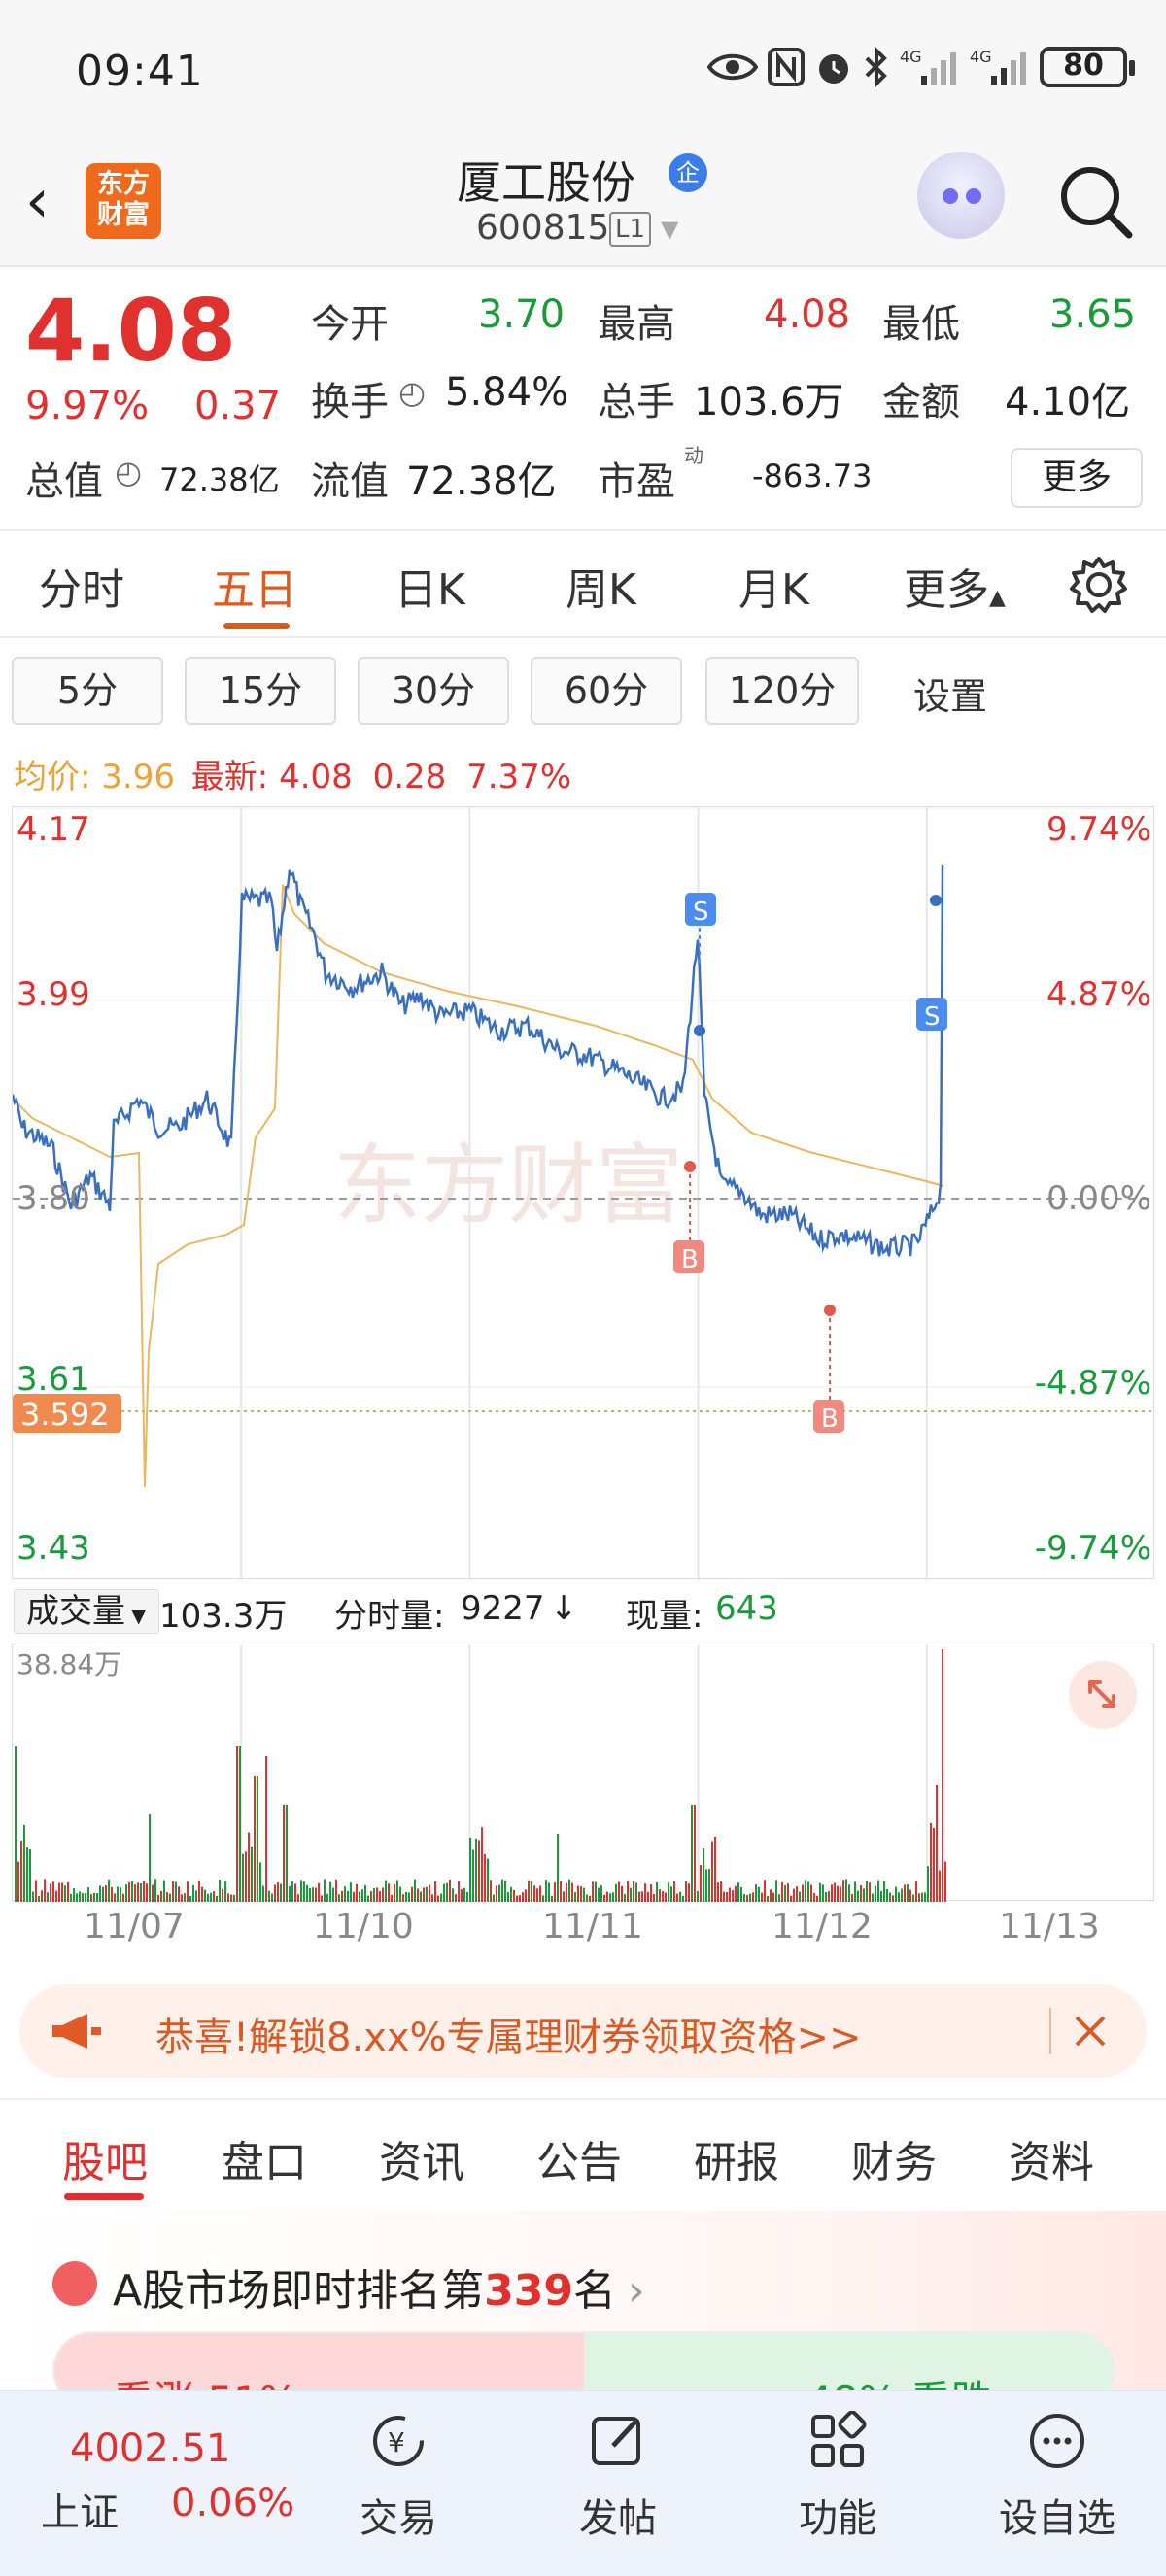  Describe the element at coordinates (618, 2477) in the screenshot. I see `nav-post: 发帖` at that location.